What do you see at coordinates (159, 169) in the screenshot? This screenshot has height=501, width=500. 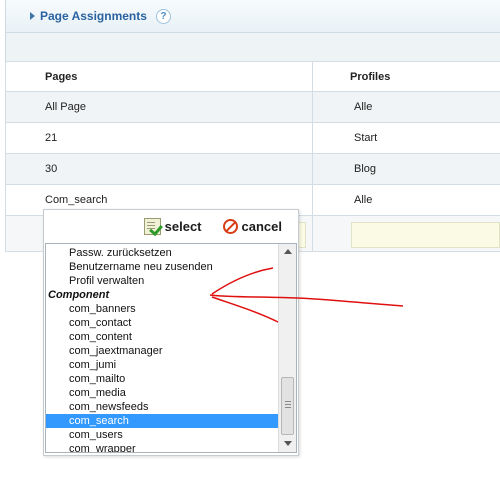 I see `cell-page: 30` at bounding box center [159, 169].